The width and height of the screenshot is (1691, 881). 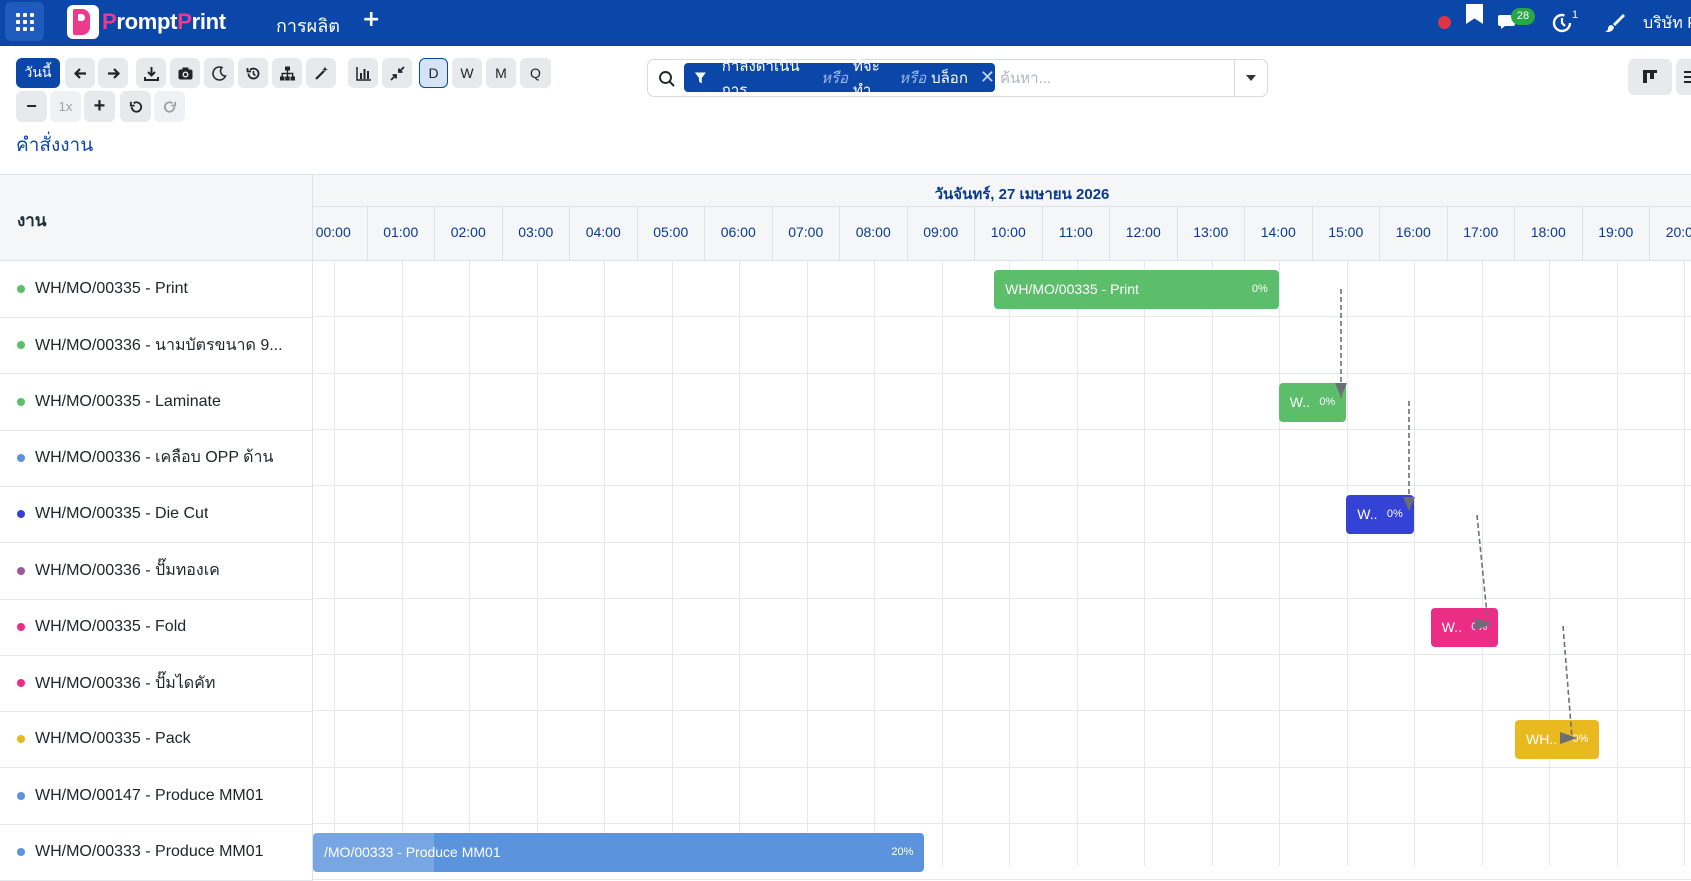 What do you see at coordinates (135, 106) in the screenshot?
I see `undo-button` at bounding box center [135, 106].